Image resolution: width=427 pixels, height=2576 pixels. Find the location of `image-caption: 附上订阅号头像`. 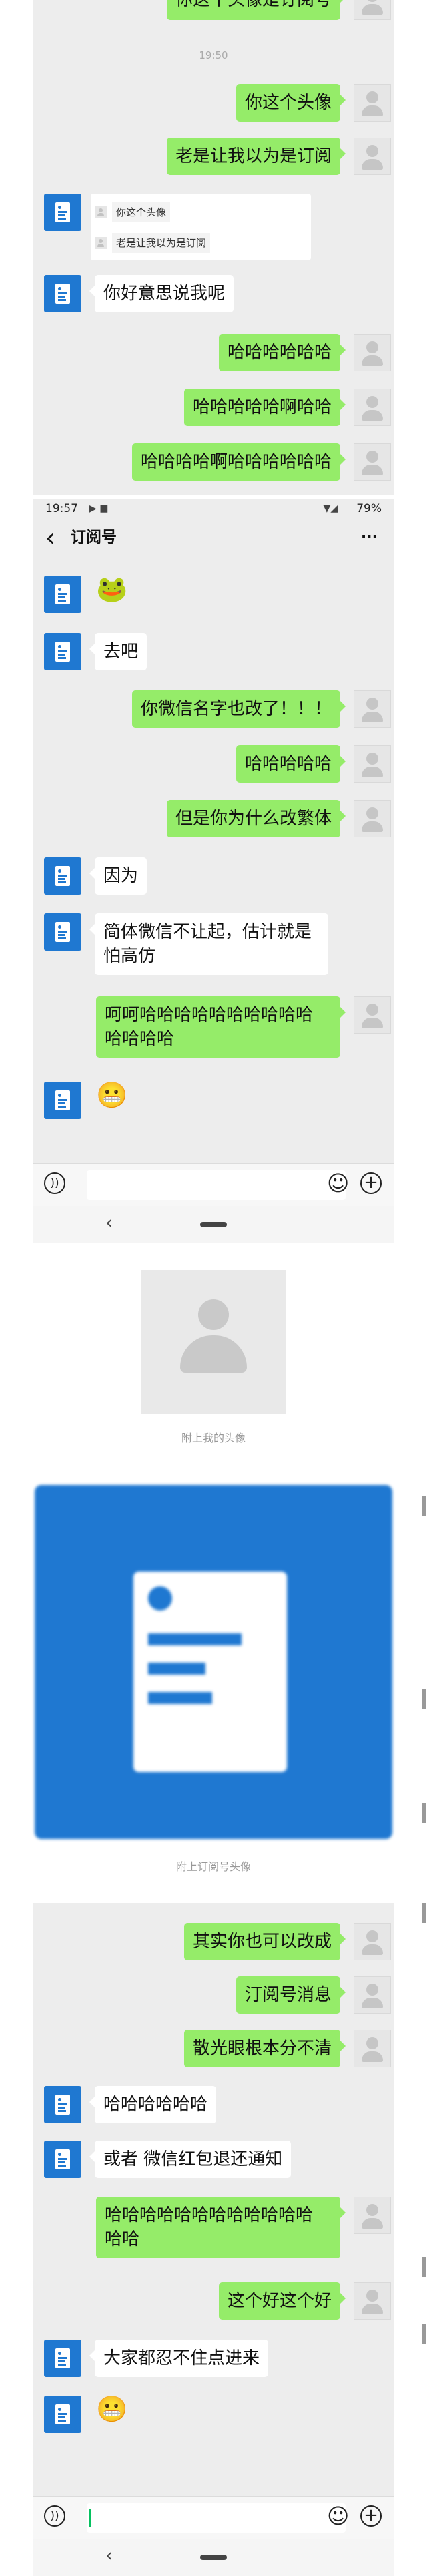

image-caption: 附上订阅号头像 is located at coordinates (213, 1866).